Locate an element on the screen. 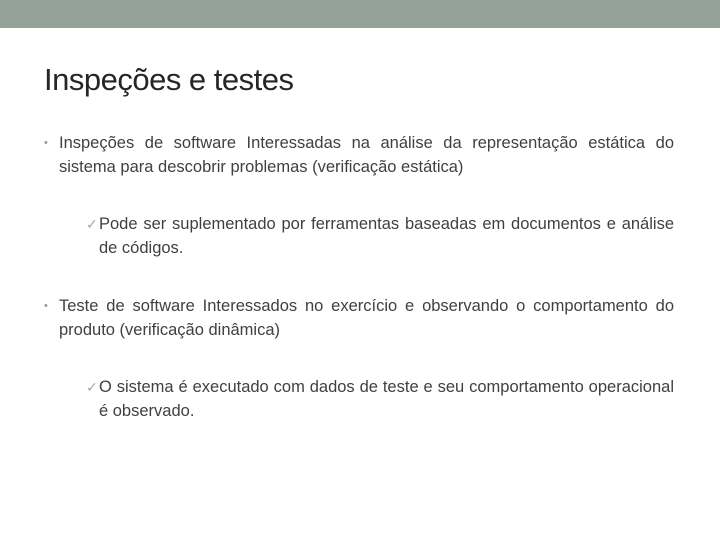 This screenshot has width=720, height=540. header-bar is located at coordinates (360, 14).